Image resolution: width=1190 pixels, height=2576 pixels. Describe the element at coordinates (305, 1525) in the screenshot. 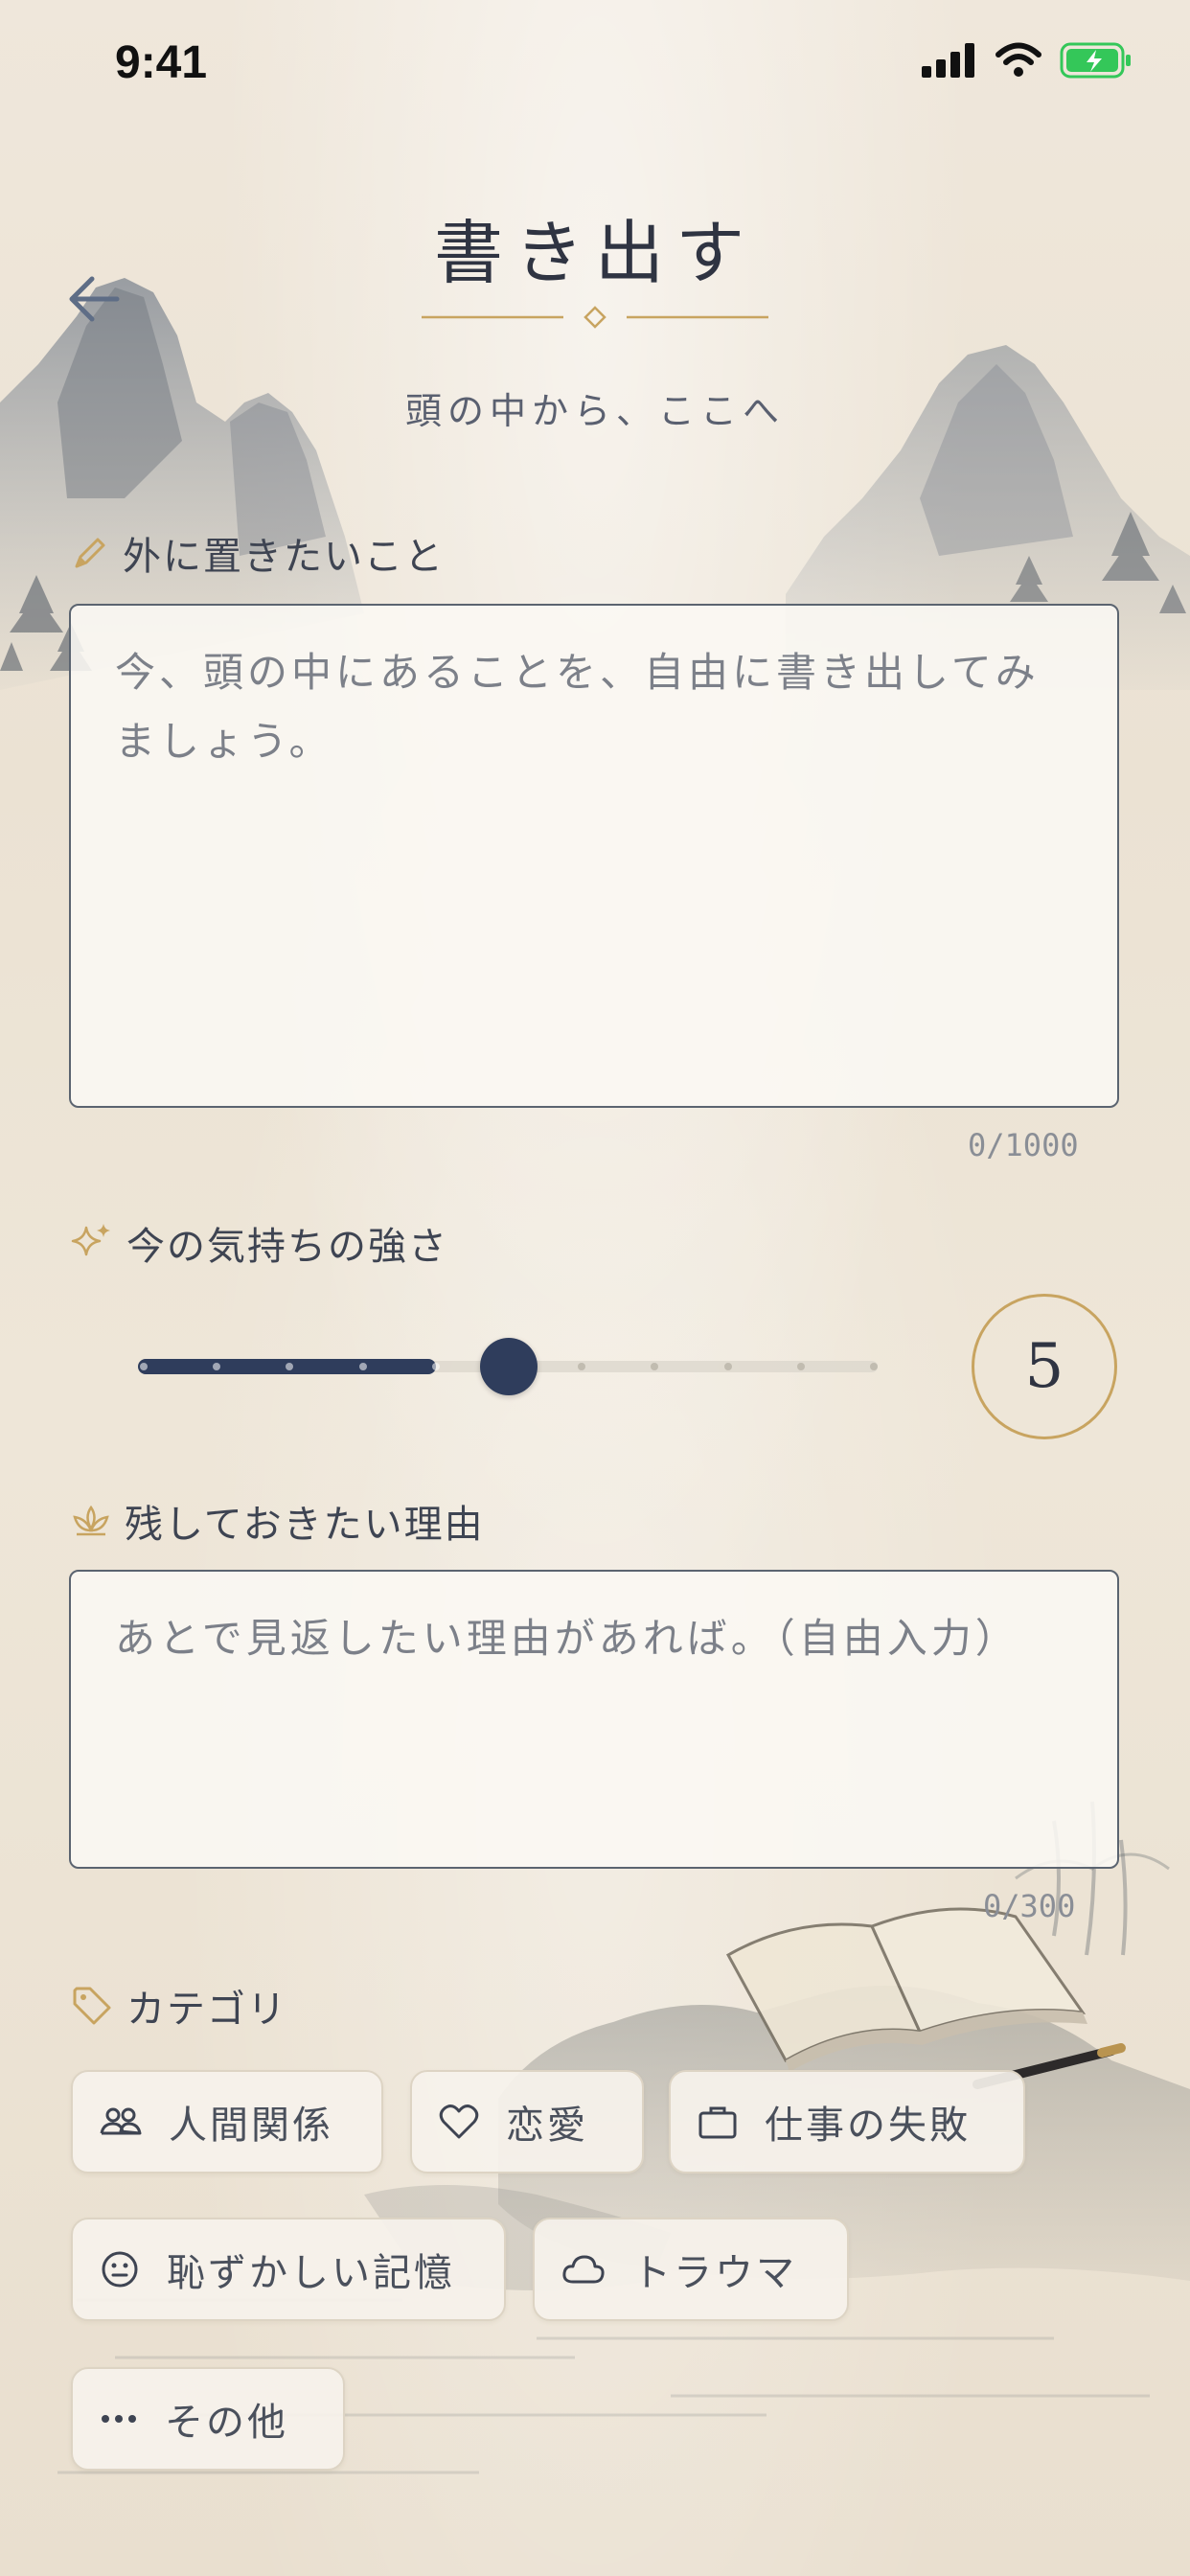

I see `reason-label-text: 残しておきたい理由` at that location.